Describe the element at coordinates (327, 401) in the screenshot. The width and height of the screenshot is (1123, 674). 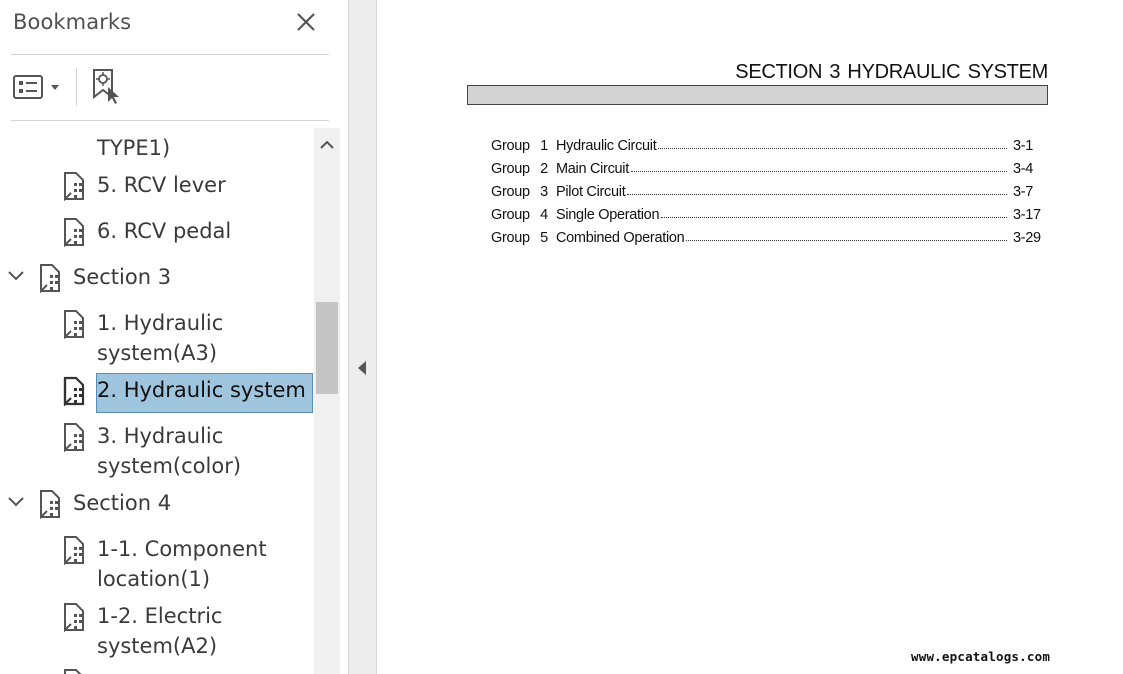
I see `scrollbar-track` at that location.